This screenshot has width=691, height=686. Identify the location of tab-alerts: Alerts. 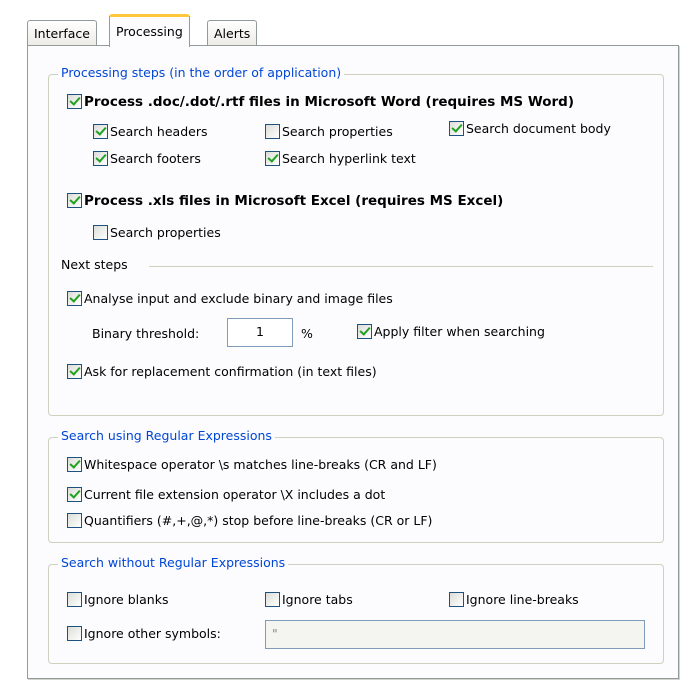
(232, 33).